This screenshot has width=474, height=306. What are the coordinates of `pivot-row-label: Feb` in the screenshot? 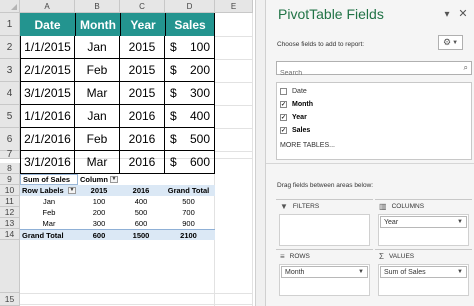 It's located at (49, 212).